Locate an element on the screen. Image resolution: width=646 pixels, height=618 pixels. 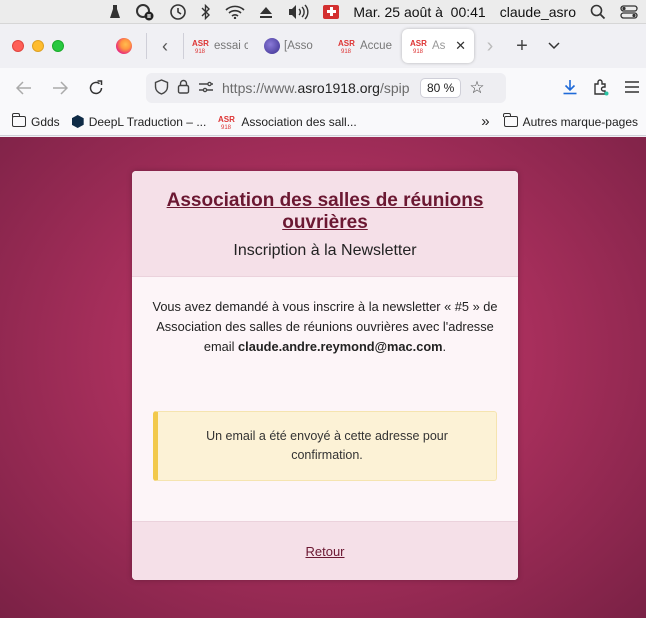
tab-accueil: ASR 918 Accue is located at coordinates (366, 46).